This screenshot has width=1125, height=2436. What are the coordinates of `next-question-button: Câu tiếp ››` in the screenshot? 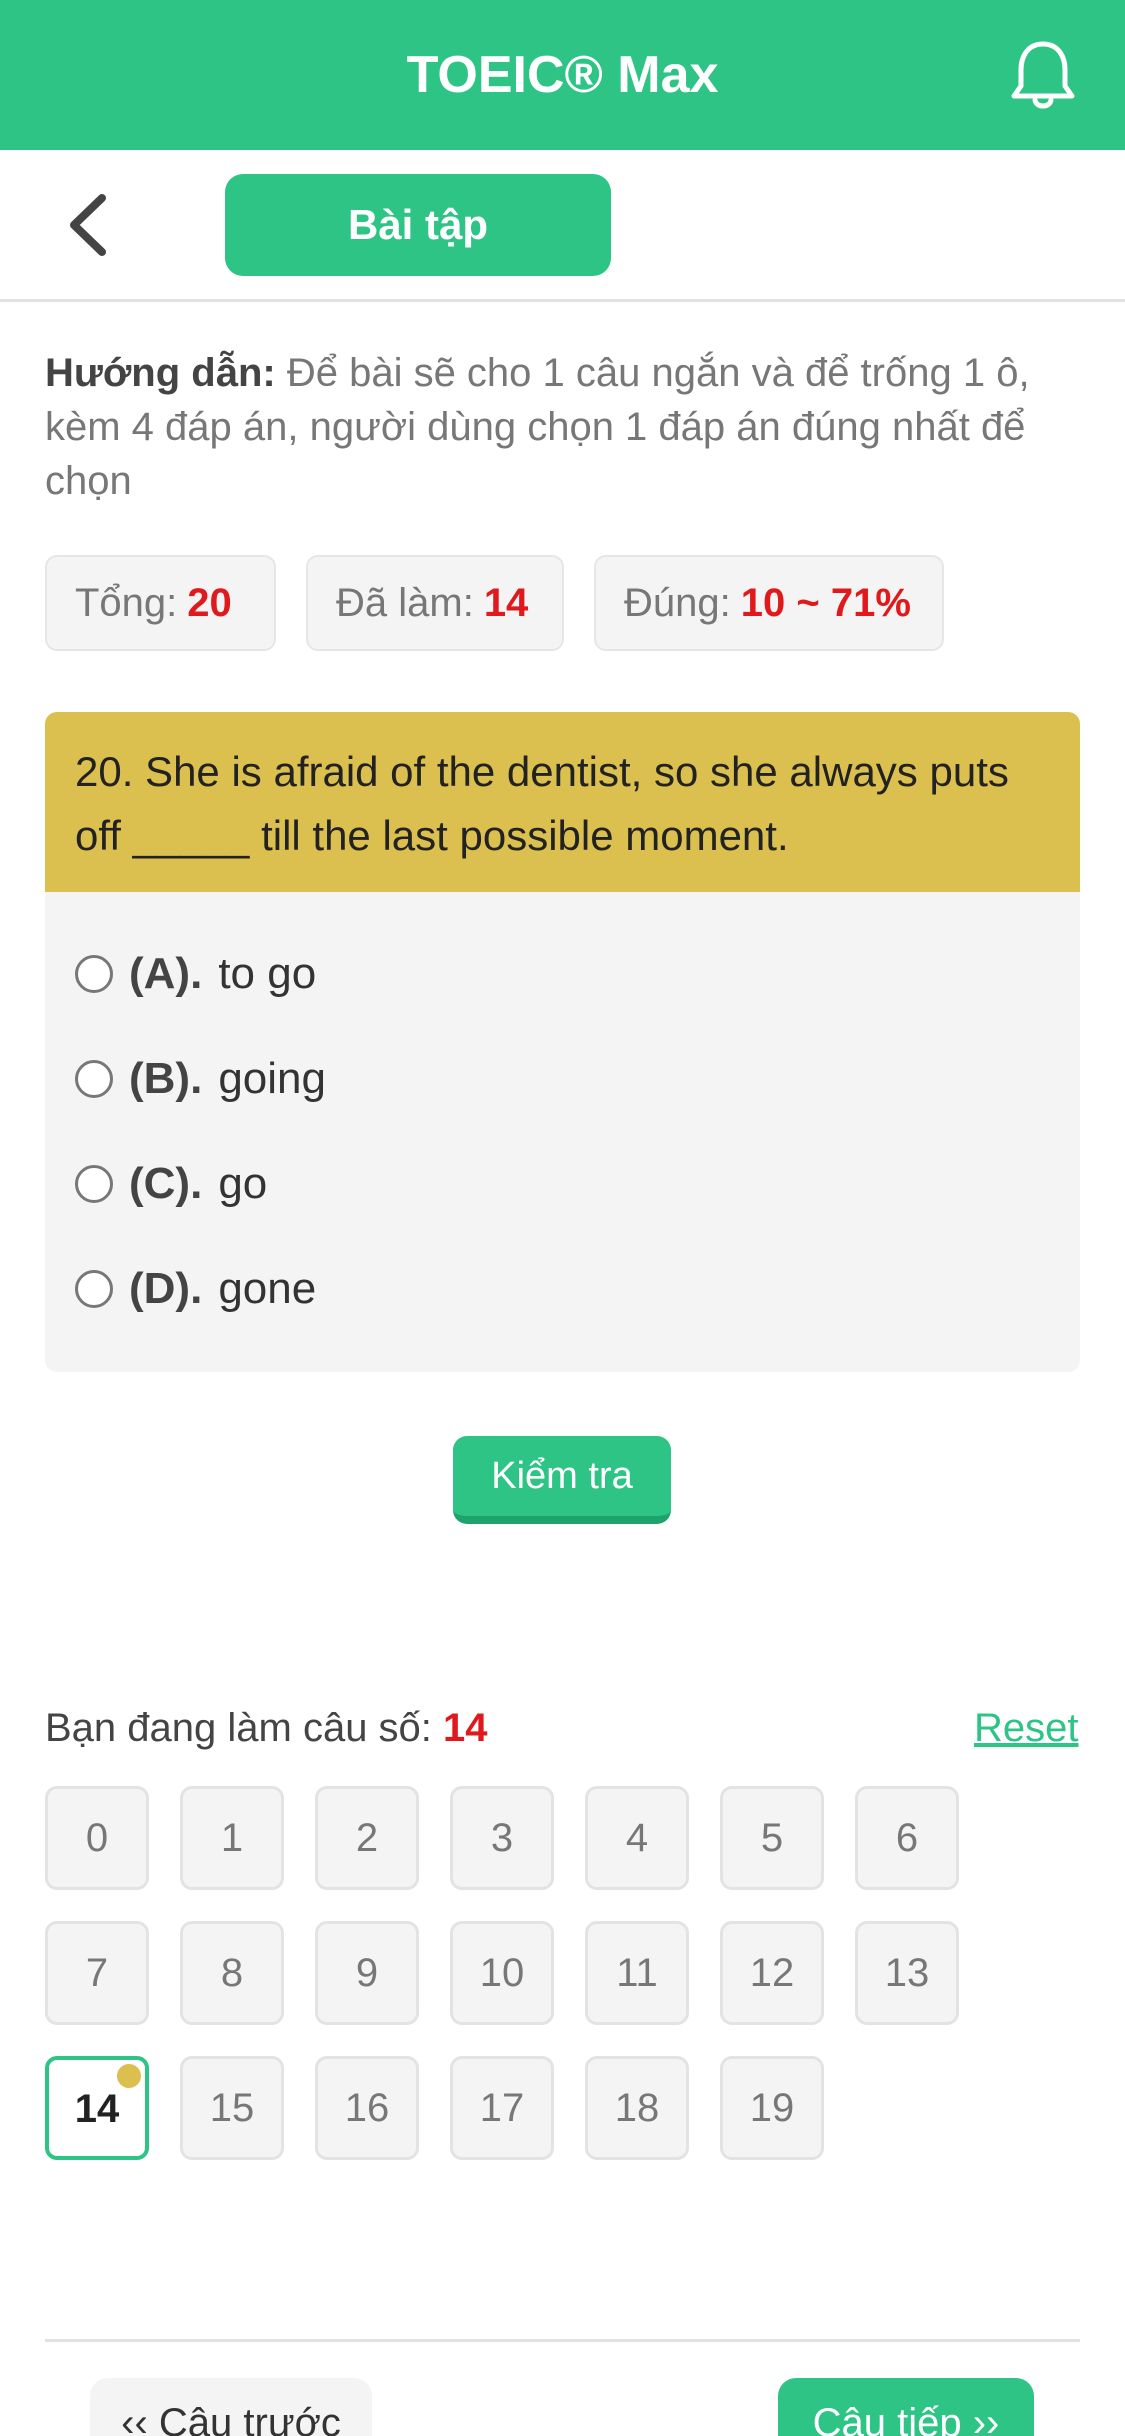 It's located at (906, 2407).